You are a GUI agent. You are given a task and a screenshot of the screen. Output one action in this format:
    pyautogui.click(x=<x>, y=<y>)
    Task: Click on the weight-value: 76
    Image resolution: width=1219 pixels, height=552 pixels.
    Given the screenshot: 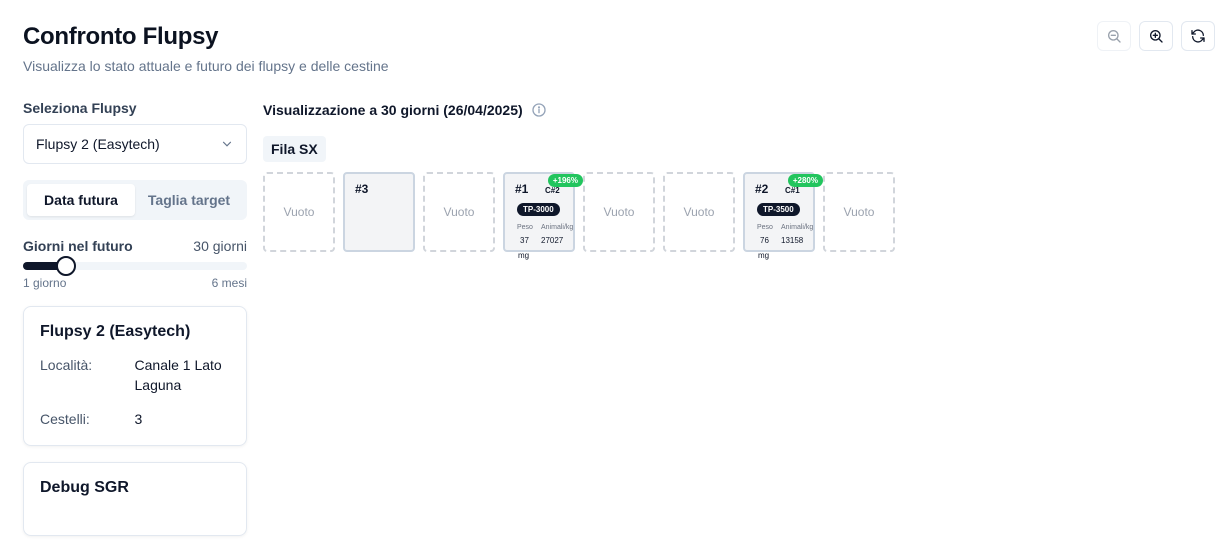 What is the action you would take?
    pyautogui.click(x=764, y=240)
    